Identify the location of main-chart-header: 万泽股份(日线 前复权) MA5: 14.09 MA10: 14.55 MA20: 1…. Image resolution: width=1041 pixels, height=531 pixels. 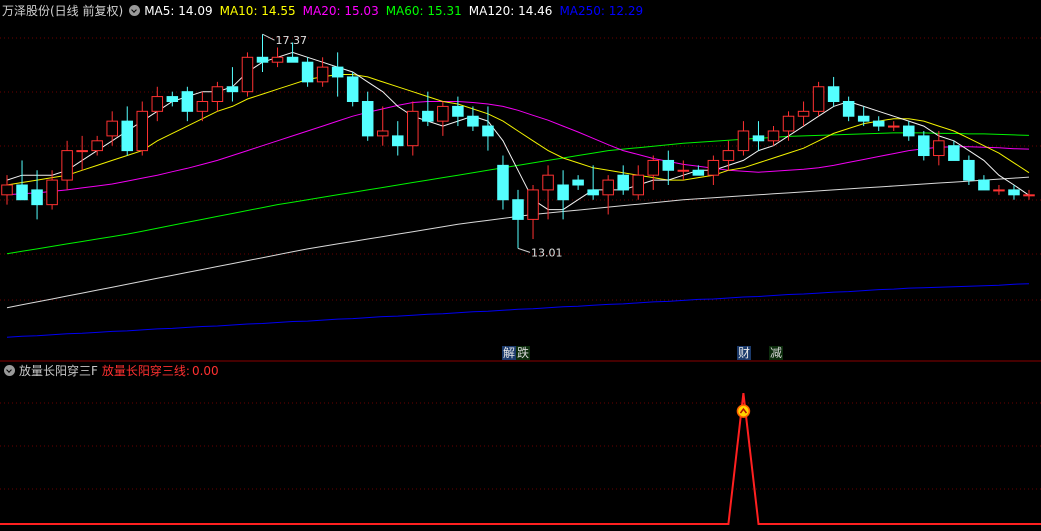
(328, 11).